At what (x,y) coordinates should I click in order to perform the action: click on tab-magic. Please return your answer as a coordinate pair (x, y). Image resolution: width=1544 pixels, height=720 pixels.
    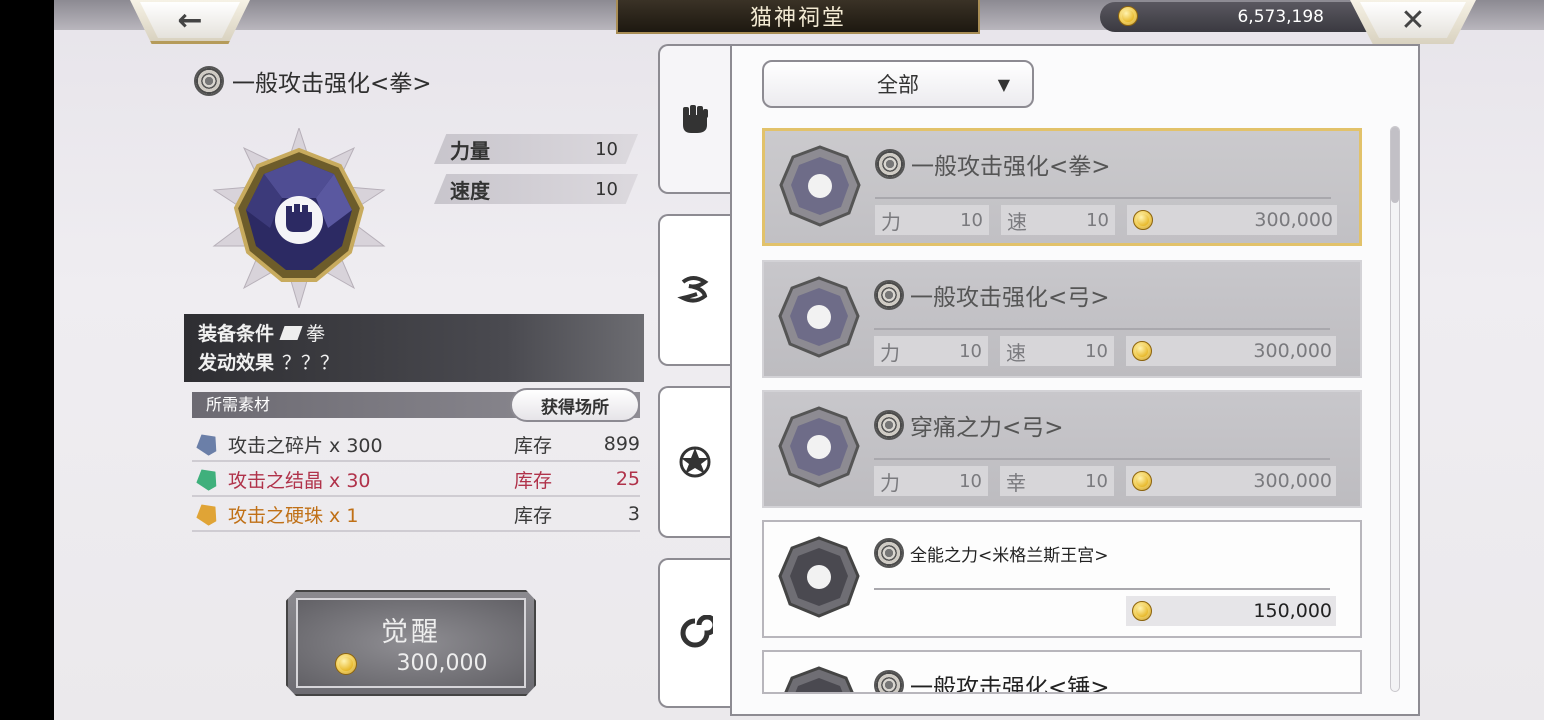
    Looking at the image, I should click on (694, 462).